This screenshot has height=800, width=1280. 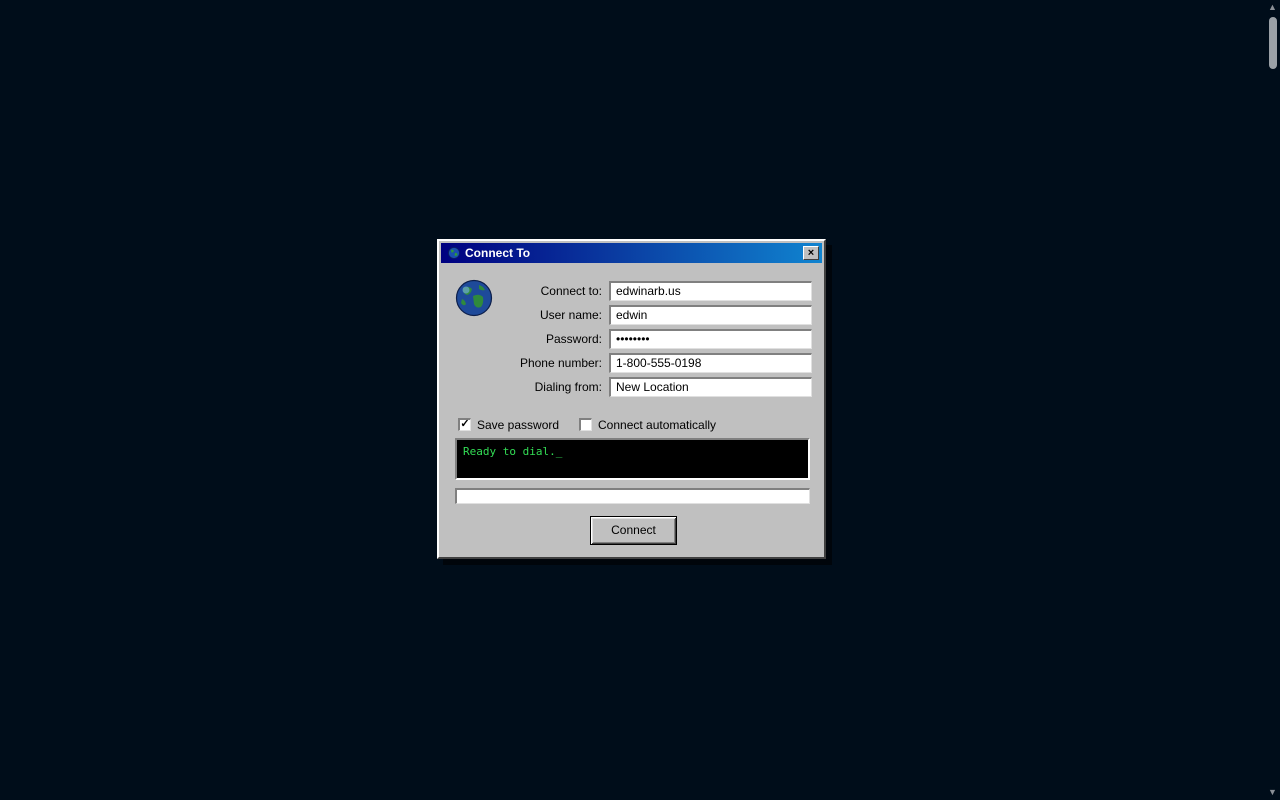 I want to click on password-row: Password: ••••••••, so click(x=656, y=339).